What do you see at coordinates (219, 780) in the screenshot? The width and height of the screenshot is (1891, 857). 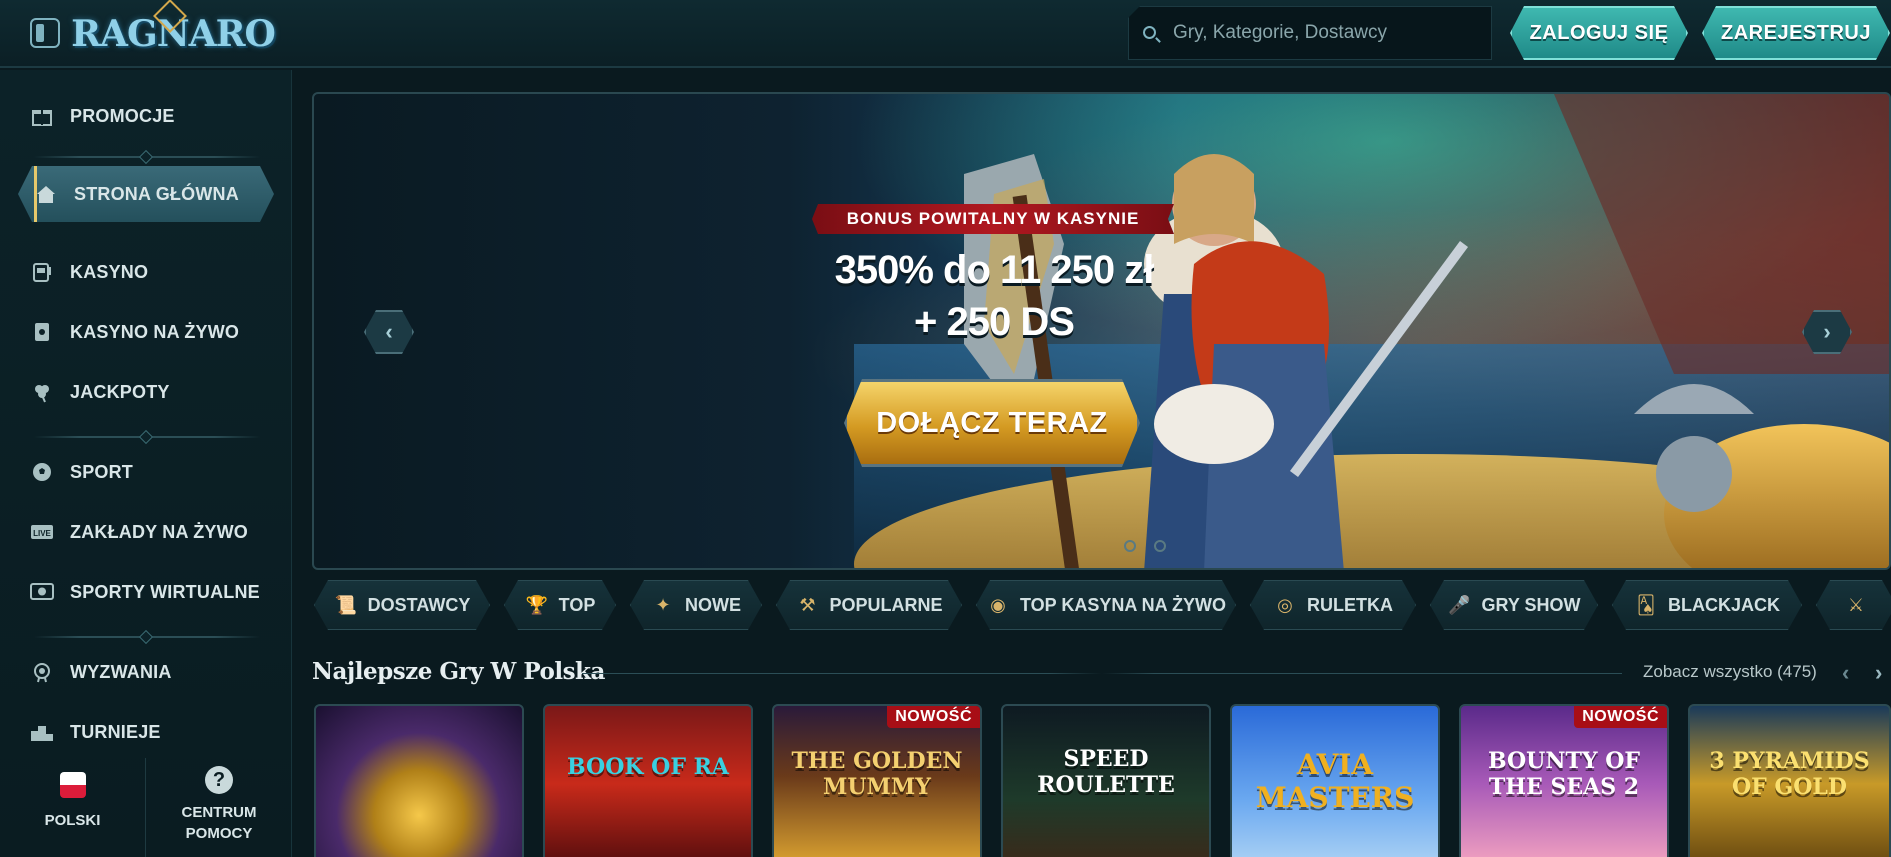 I see `question-icon: ?` at bounding box center [219, 780].